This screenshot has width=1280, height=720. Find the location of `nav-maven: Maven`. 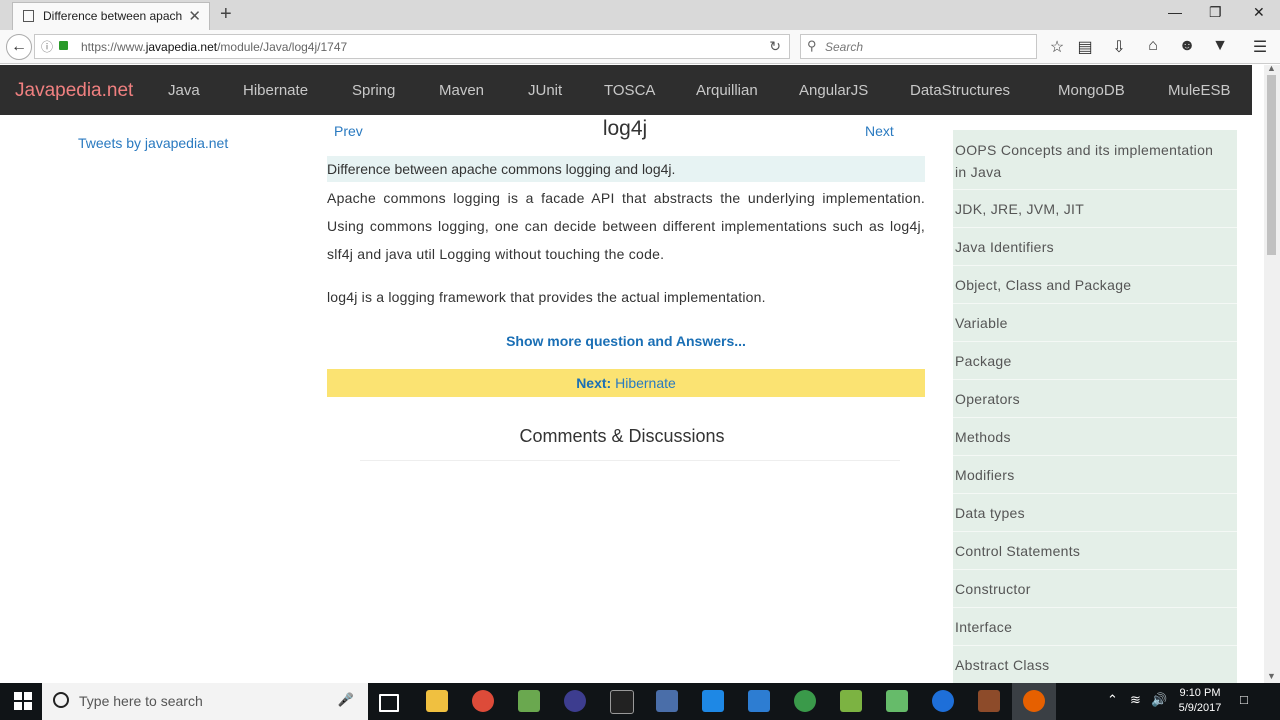

nav-maven: Maven is located at coordinates (461, 90).